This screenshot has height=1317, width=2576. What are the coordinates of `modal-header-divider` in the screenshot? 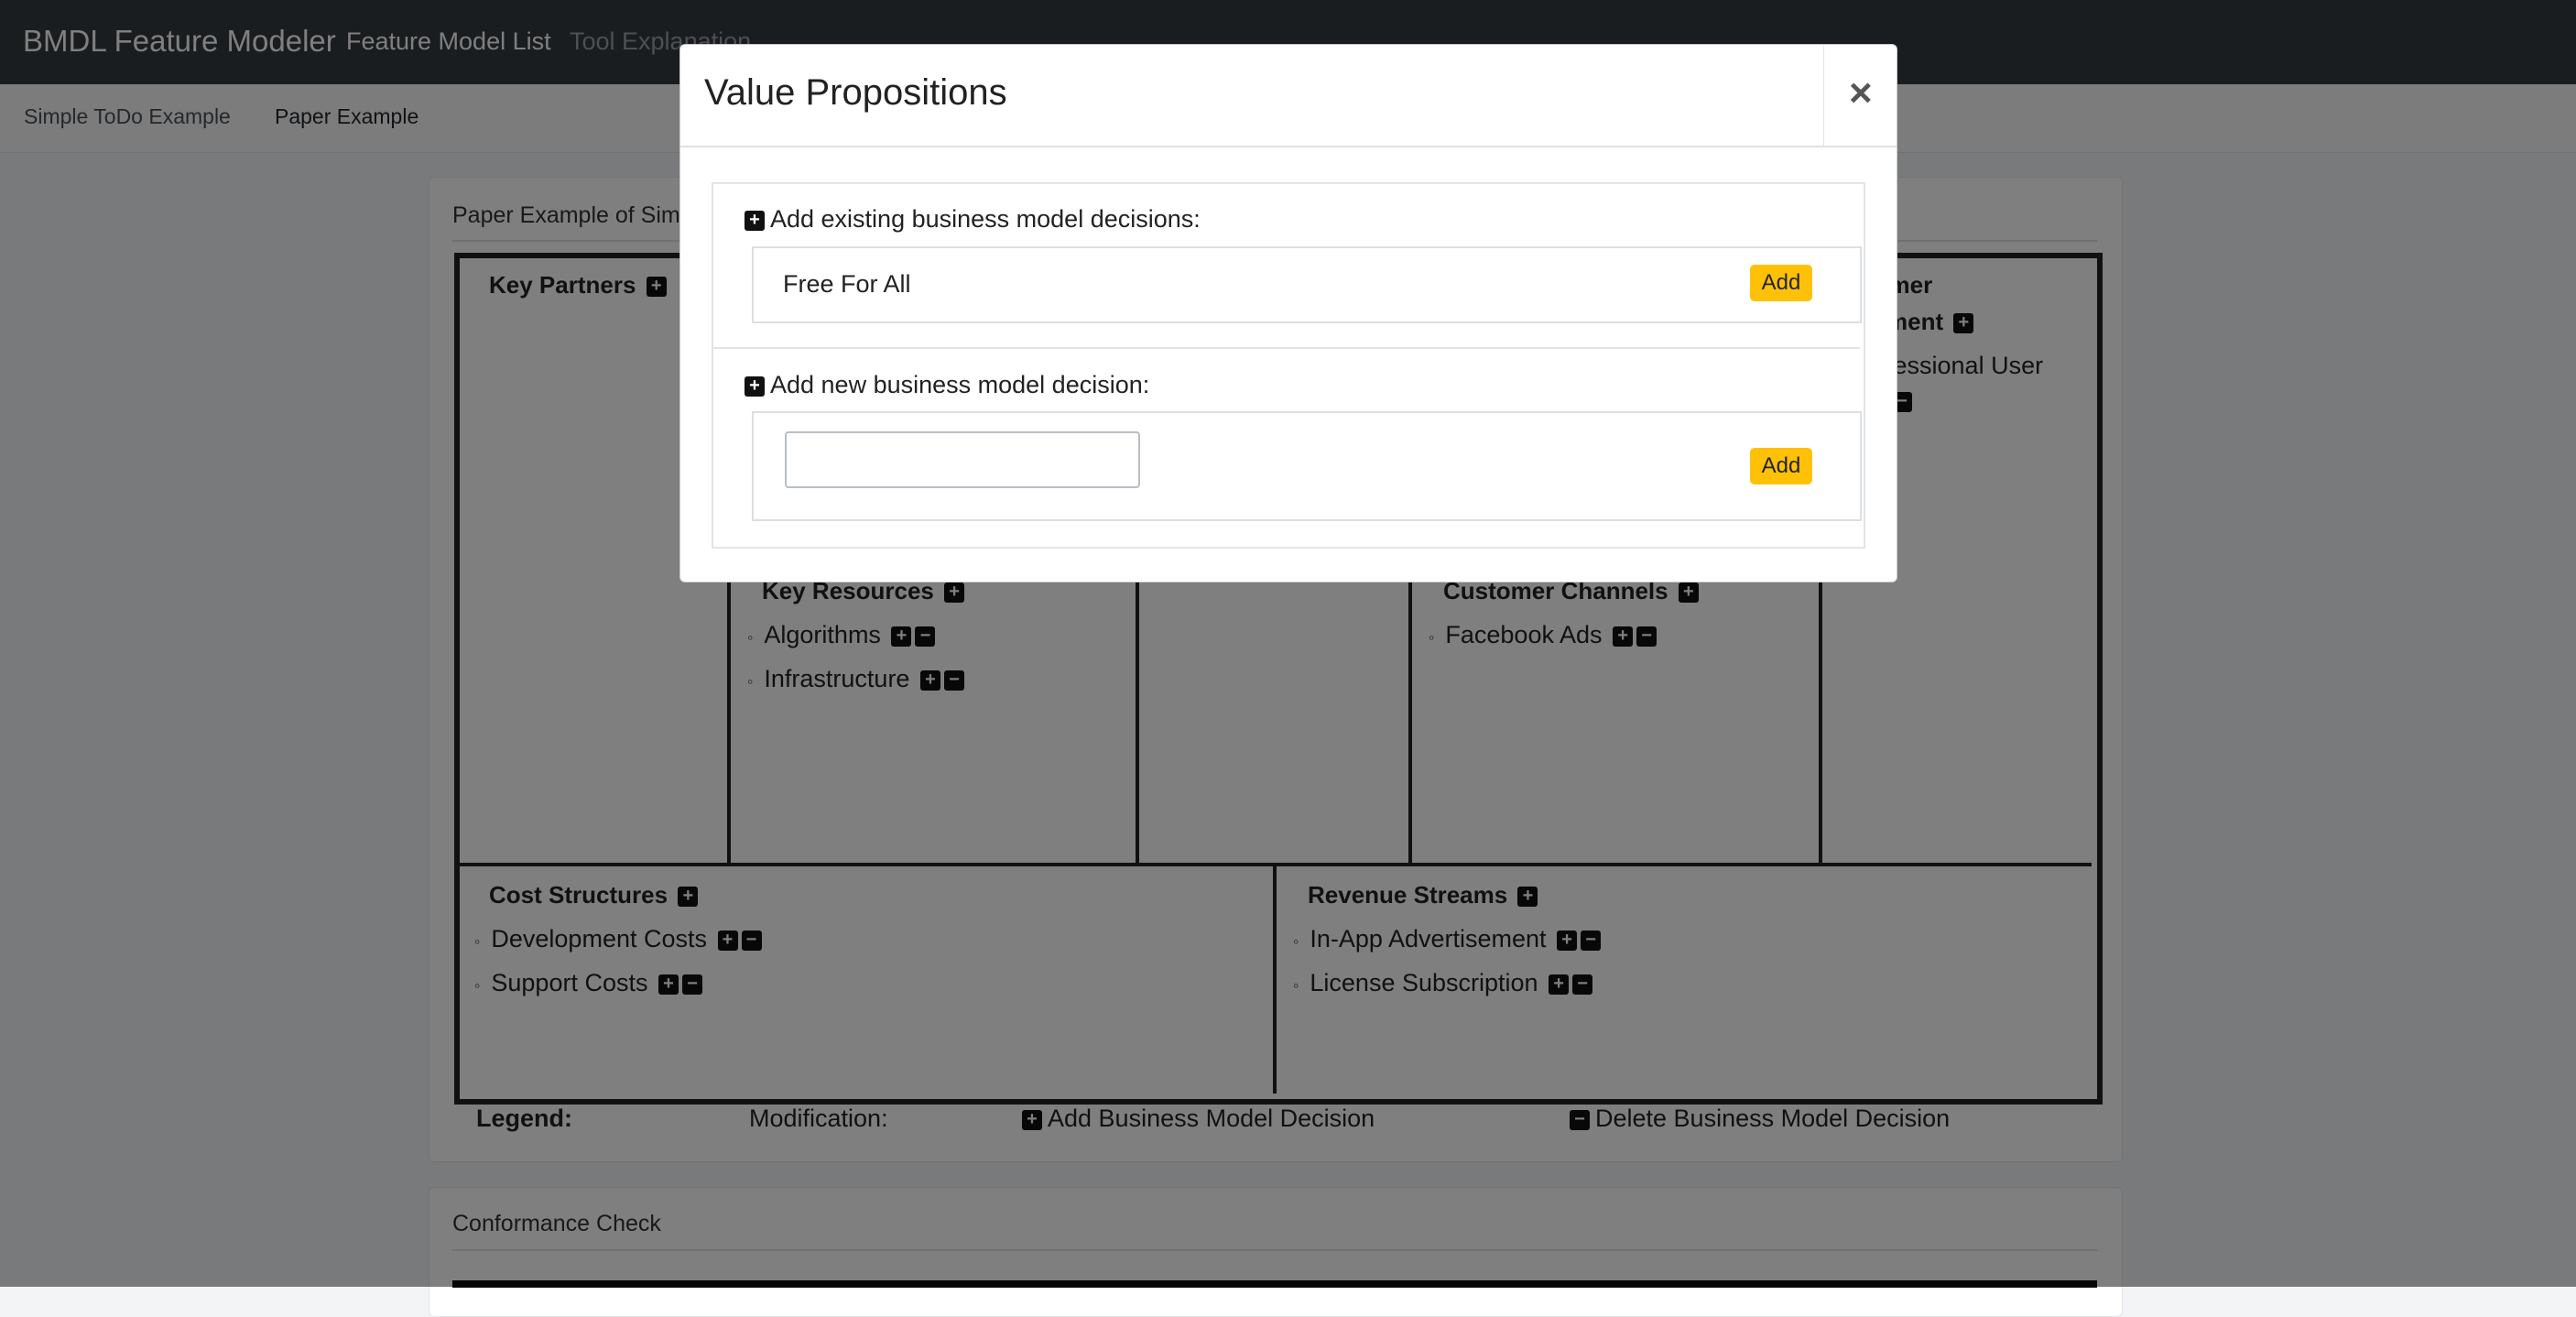 It's located at (1288, 146).